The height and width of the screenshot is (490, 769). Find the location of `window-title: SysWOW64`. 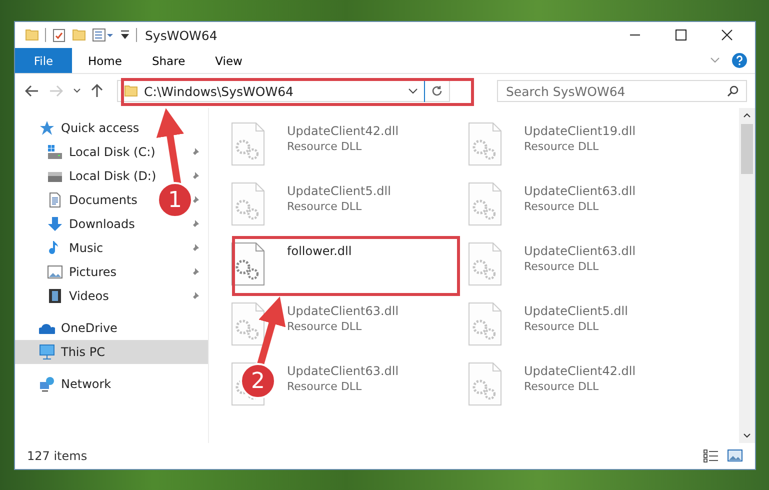

window-title: SysWOW64 is located at coordinates (181, 35).